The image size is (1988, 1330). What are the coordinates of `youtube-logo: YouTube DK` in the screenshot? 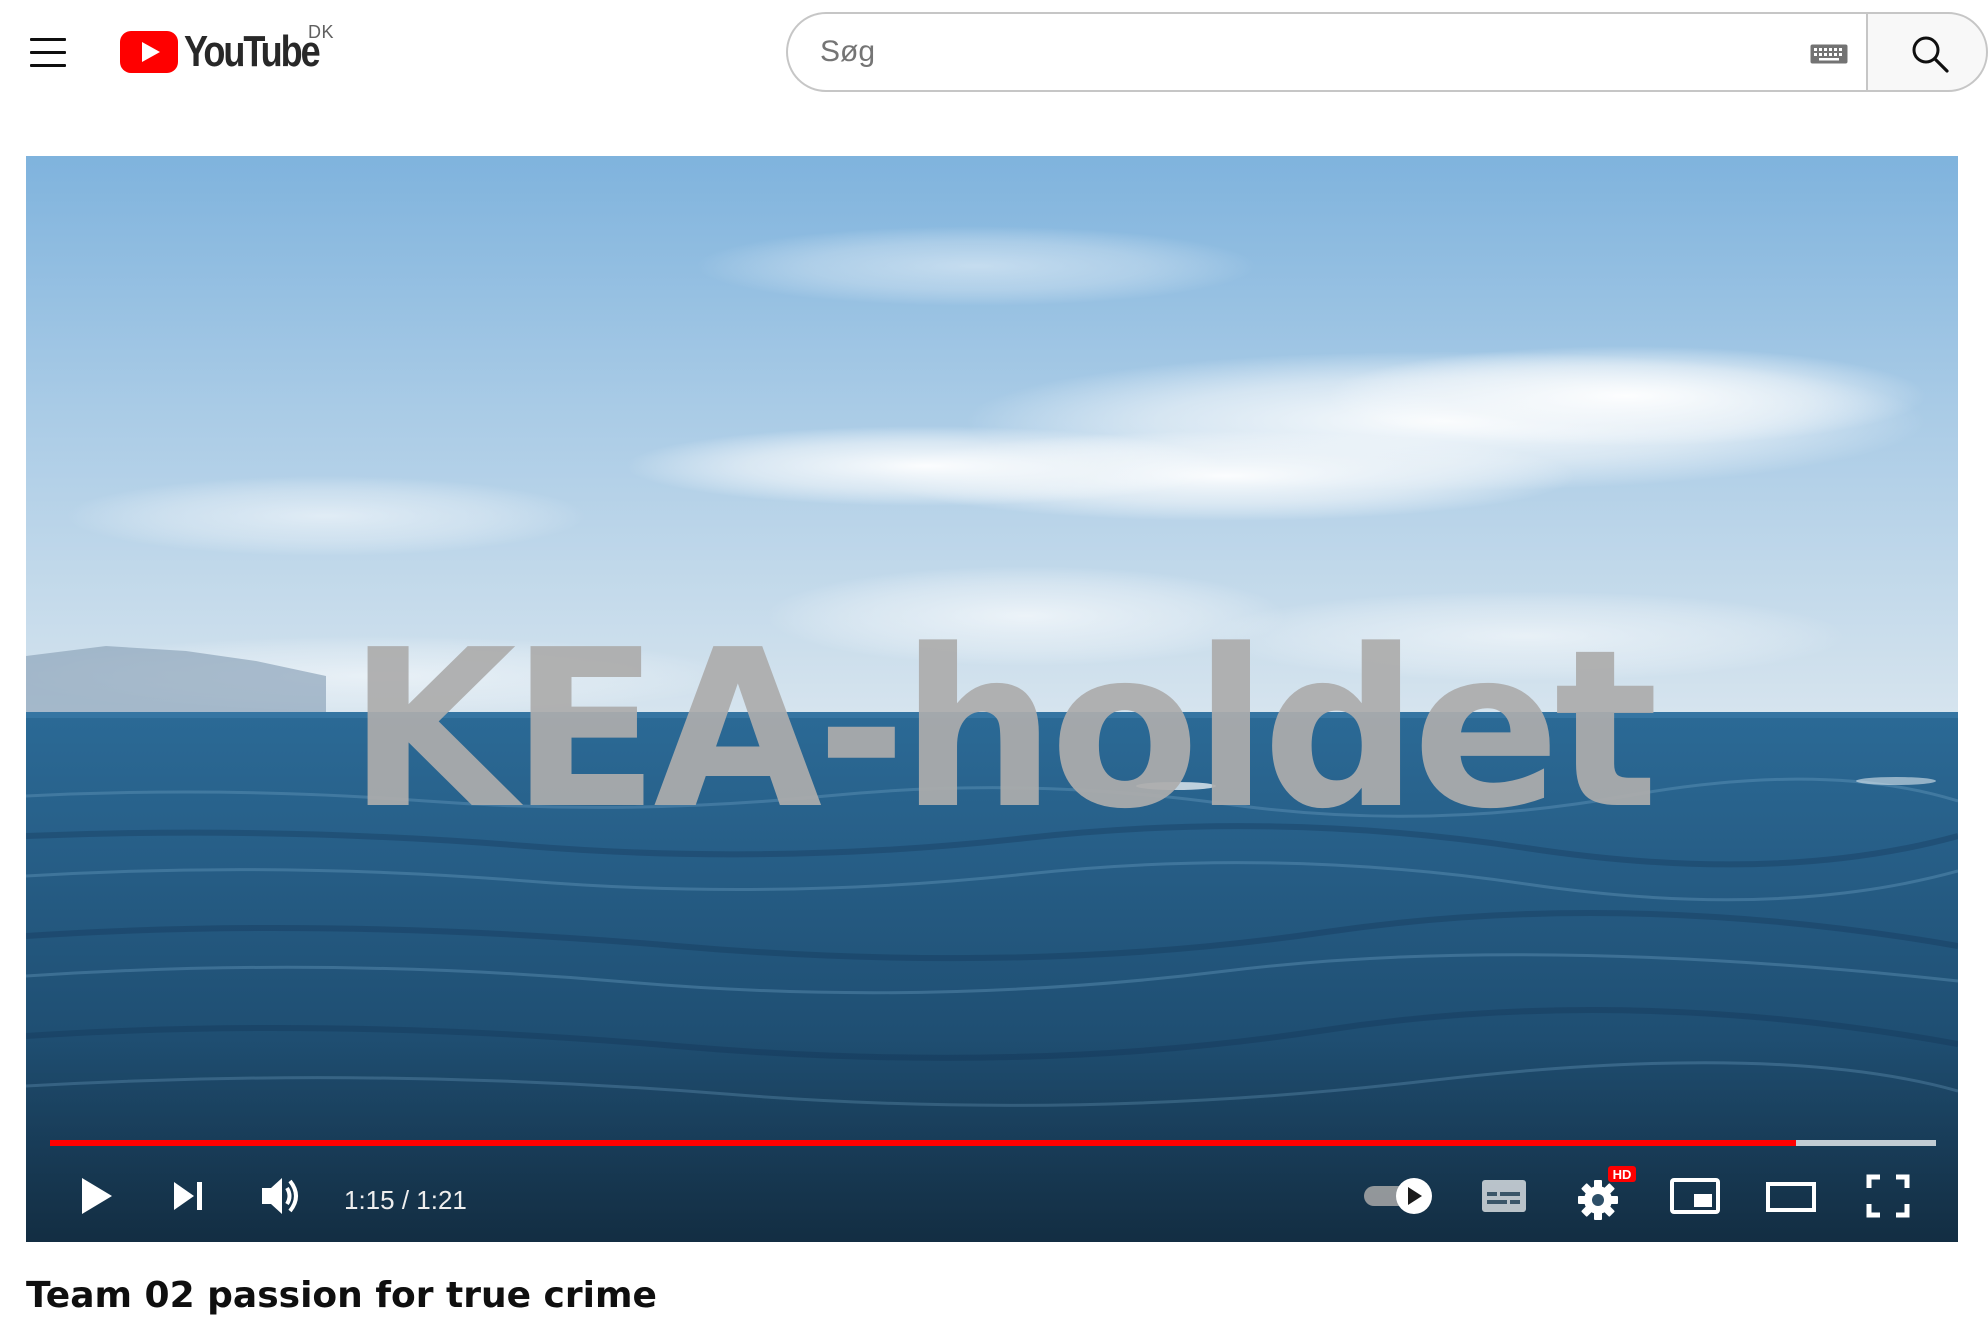 It's located at (235, 52).